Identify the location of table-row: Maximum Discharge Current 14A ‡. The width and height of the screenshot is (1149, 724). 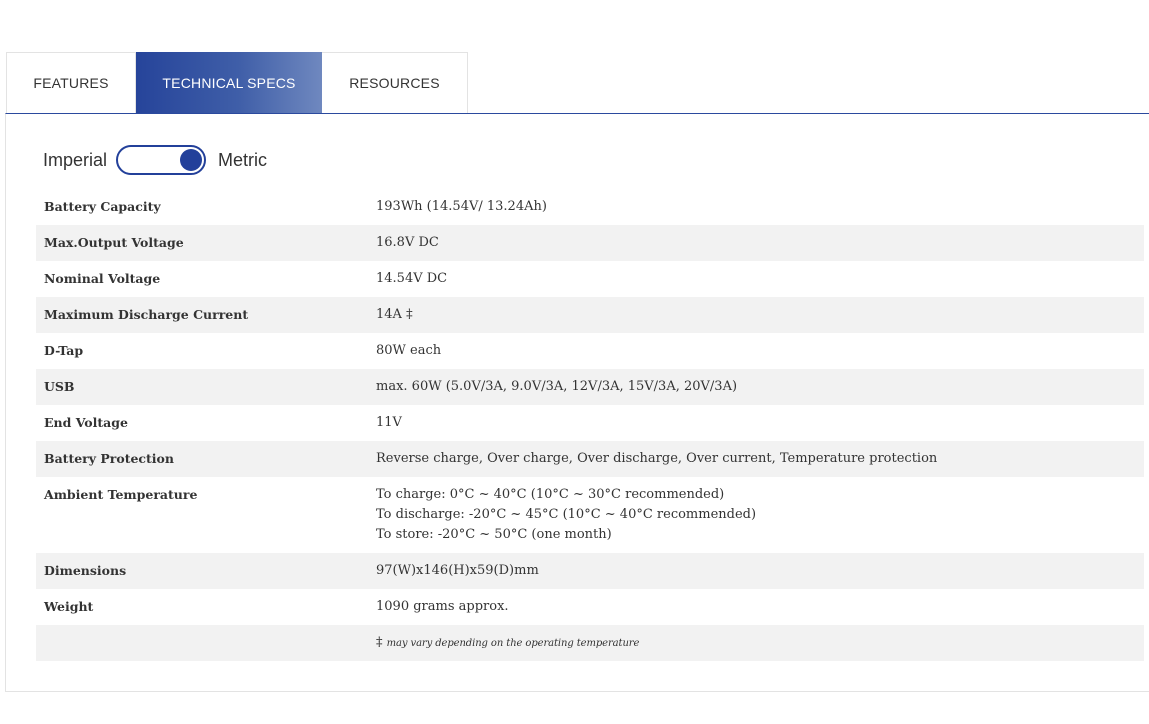
(590, 315).